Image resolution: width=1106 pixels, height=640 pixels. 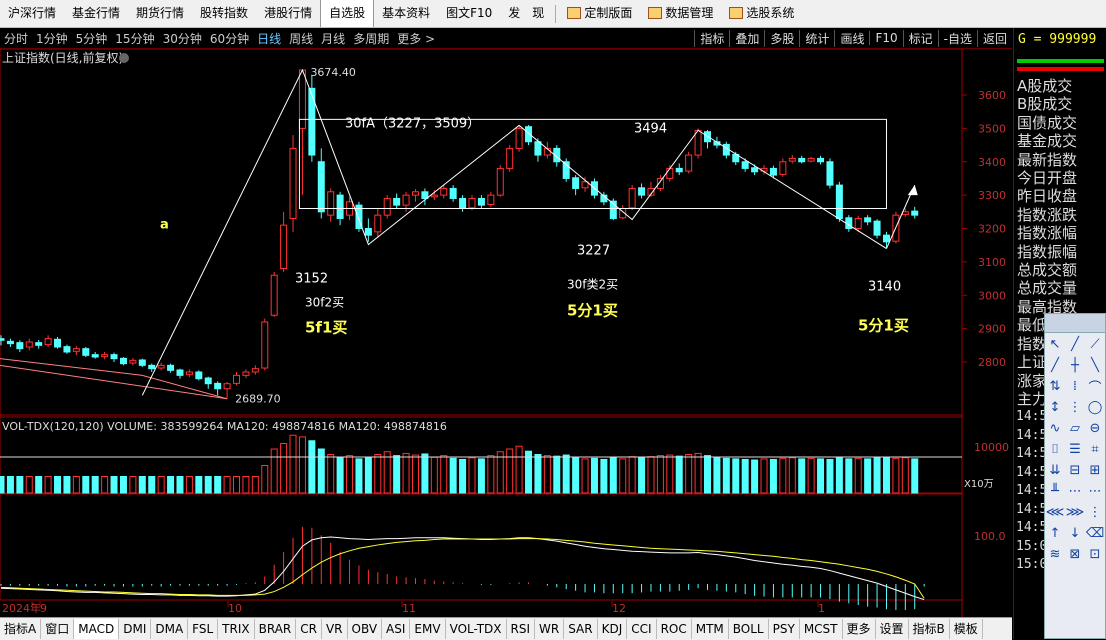 What do you see at coordinates (269, 38) in the screenshot?
I see `period-6: 日线` at bounding box center [269, 38].